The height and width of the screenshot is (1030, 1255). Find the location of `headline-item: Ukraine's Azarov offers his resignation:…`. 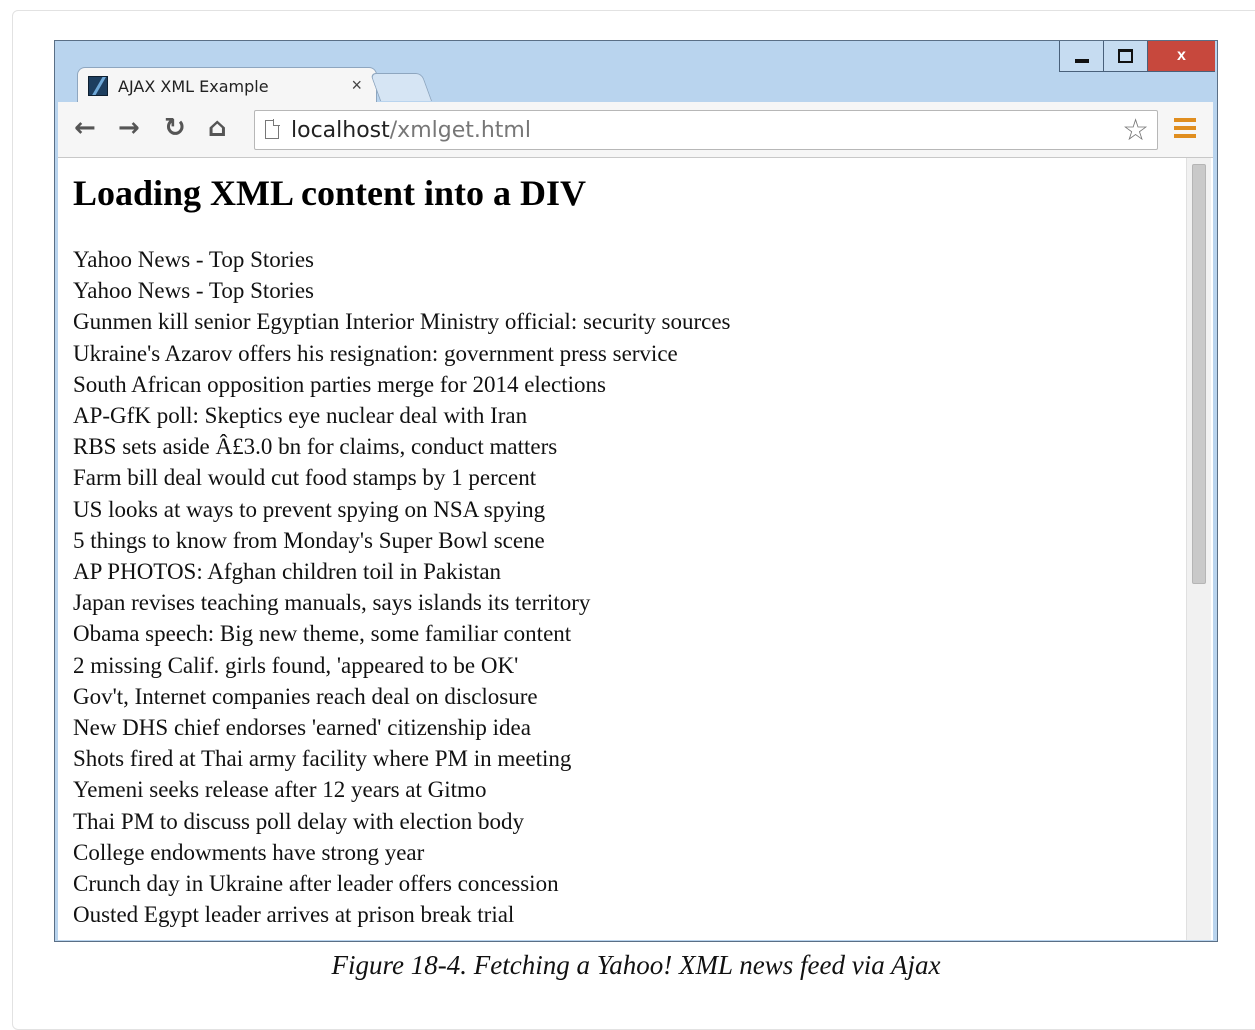

headline-item: Ukraine's Azarov offers his resignation:… is located at coordinates (375, 353).